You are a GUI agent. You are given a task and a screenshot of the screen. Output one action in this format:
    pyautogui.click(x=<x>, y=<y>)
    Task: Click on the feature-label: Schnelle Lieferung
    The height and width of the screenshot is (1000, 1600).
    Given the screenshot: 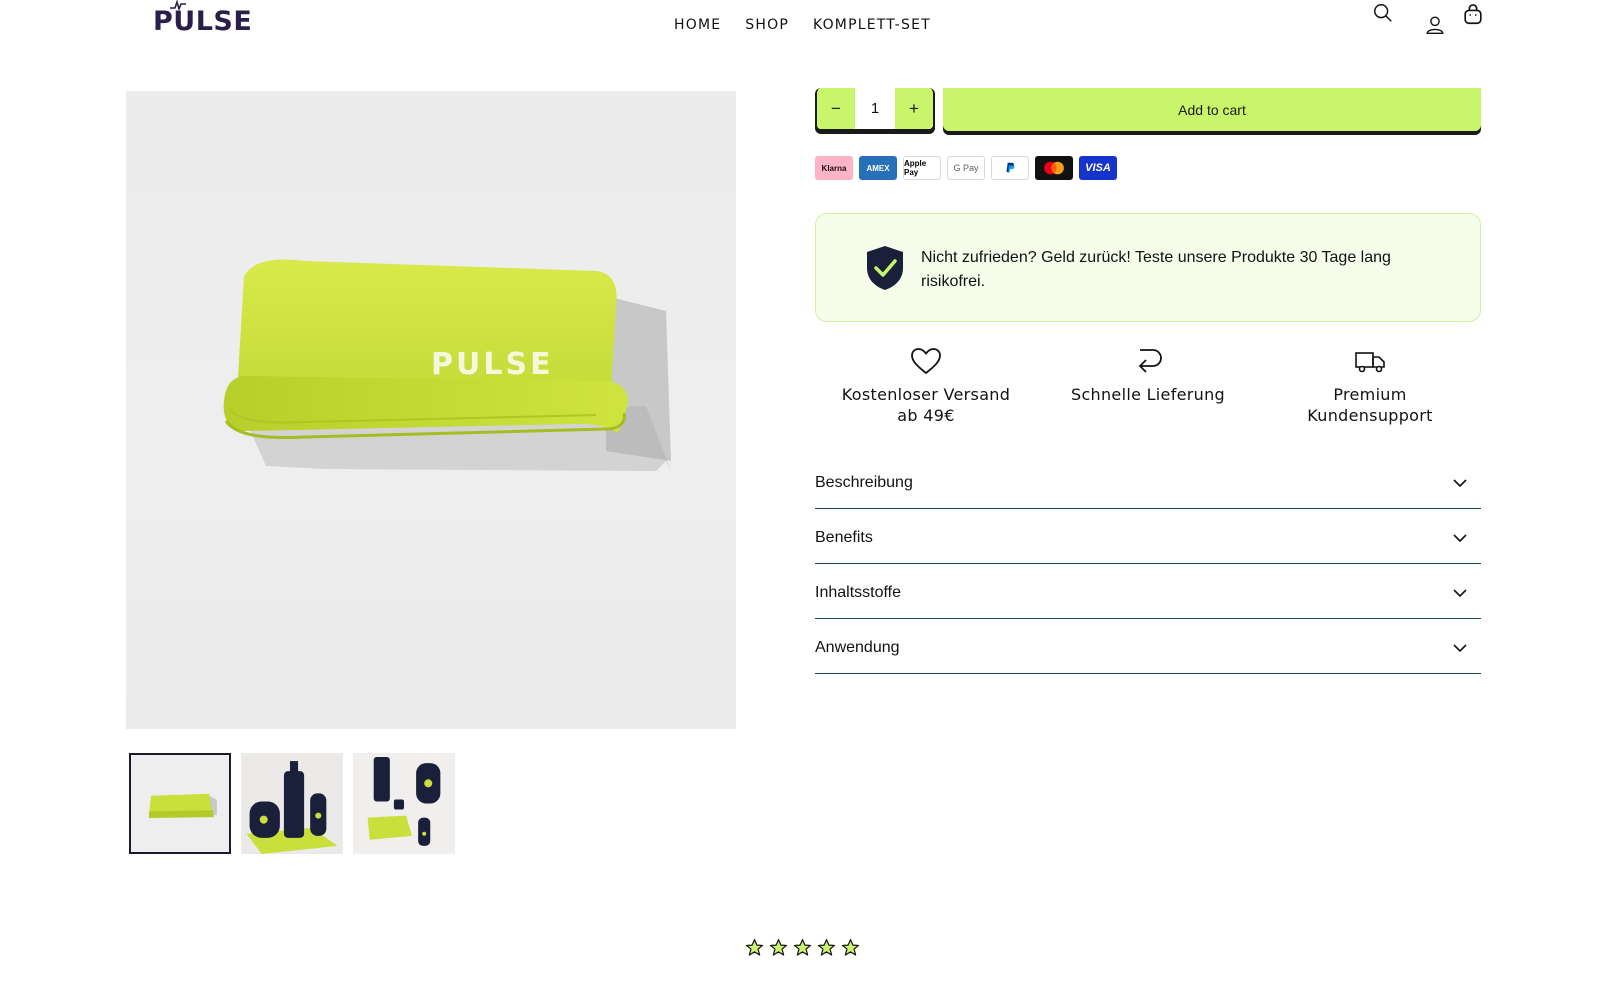 What is the action you would take?
    pyautogui.click(x=1148, y=394)
    